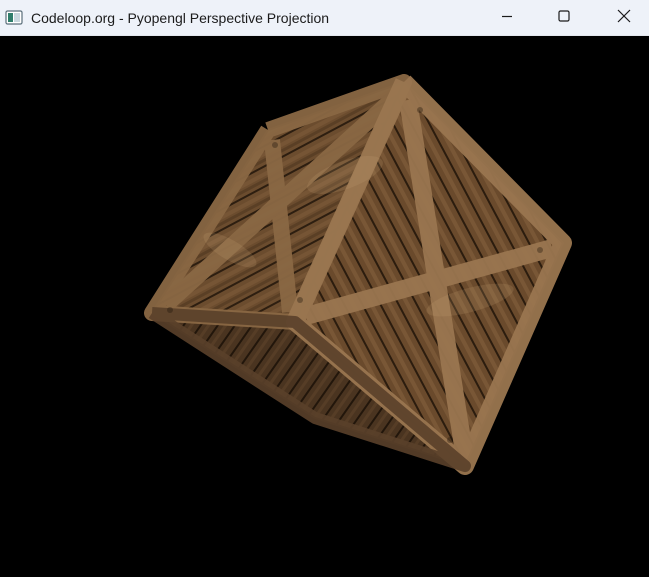  I want to click on maximize-button, so click(564, 18).